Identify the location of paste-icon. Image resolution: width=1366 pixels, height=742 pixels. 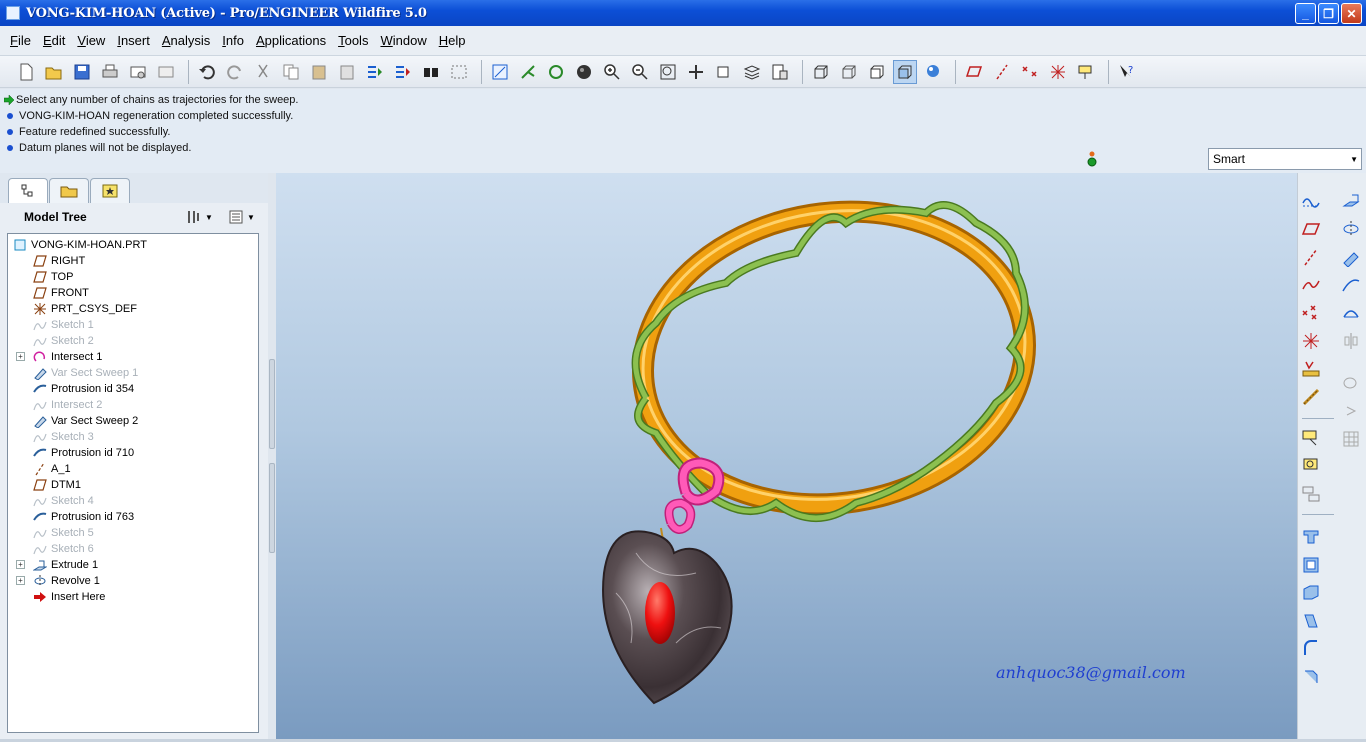
(319, 72).